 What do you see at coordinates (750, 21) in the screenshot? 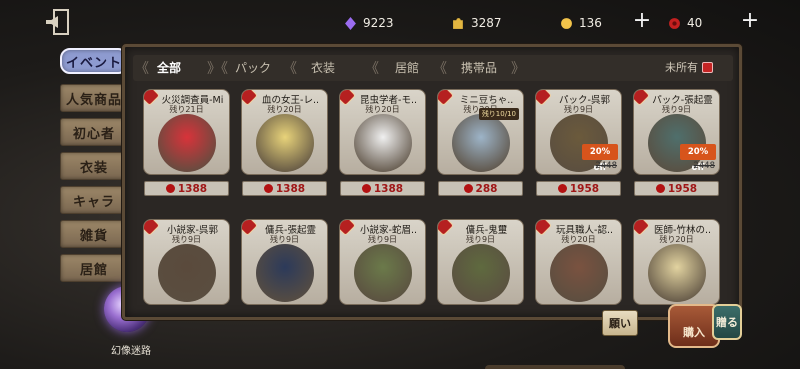
I see `add-red-coin-button: +` at bounding box center [750, 21].